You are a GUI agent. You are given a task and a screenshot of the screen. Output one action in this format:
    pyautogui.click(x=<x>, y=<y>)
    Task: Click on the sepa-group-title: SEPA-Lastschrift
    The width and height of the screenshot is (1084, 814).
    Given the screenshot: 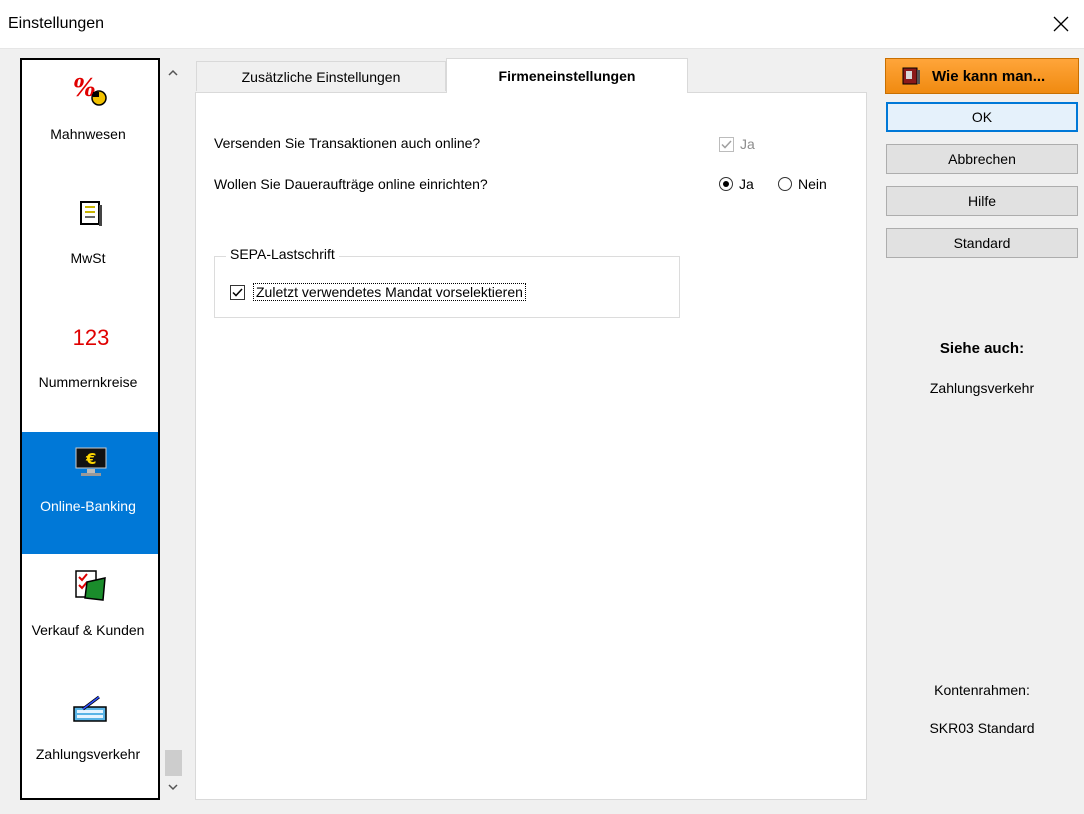 What is the action you would take?
    pyautogui.click(x=282, y=254)
    